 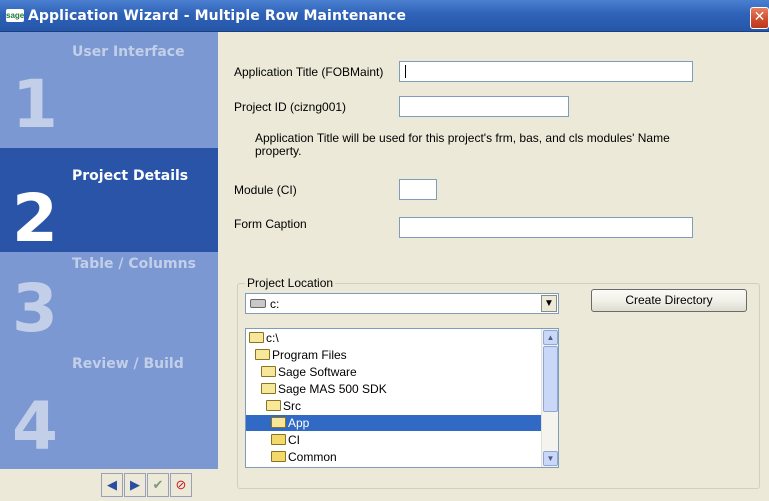 I want to click on module-label: Module (CI), so click(x=265, y=190).